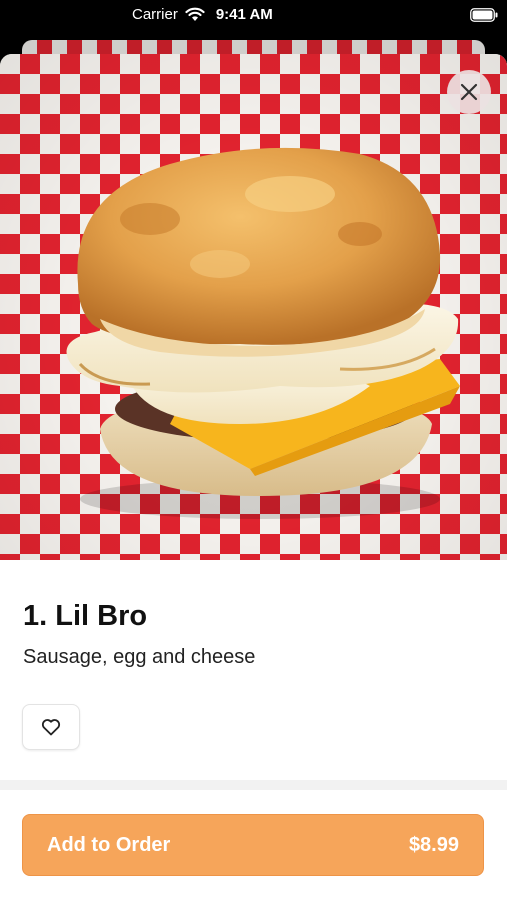  I want to click on item-title: 1. Lil Bro, so click(85, 616).